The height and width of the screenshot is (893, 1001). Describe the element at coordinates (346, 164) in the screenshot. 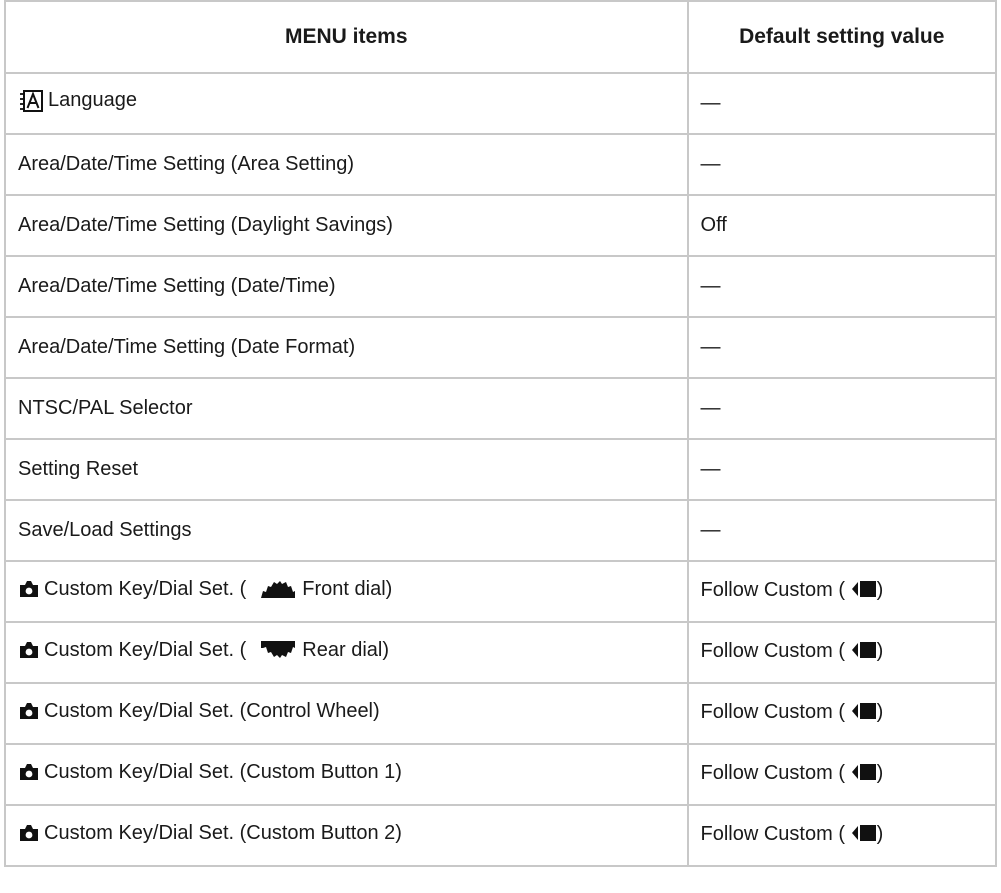

I see `menu-item-label: Area/Date/Time Setting (Area Setting)` at that location.